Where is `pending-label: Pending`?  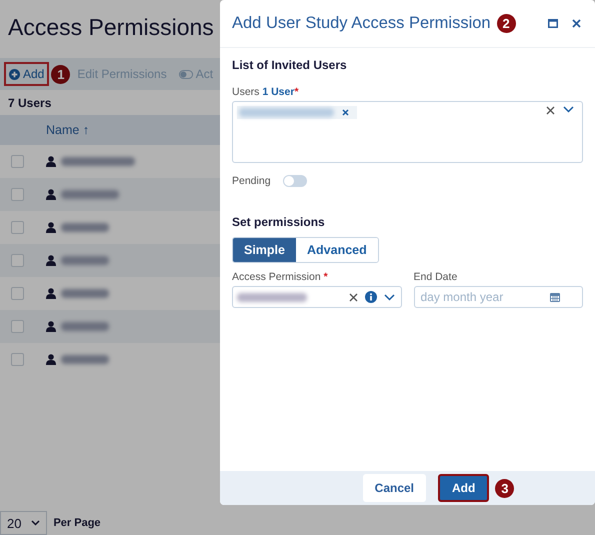
pending-label: Pending is located at coordinates (251, 181).